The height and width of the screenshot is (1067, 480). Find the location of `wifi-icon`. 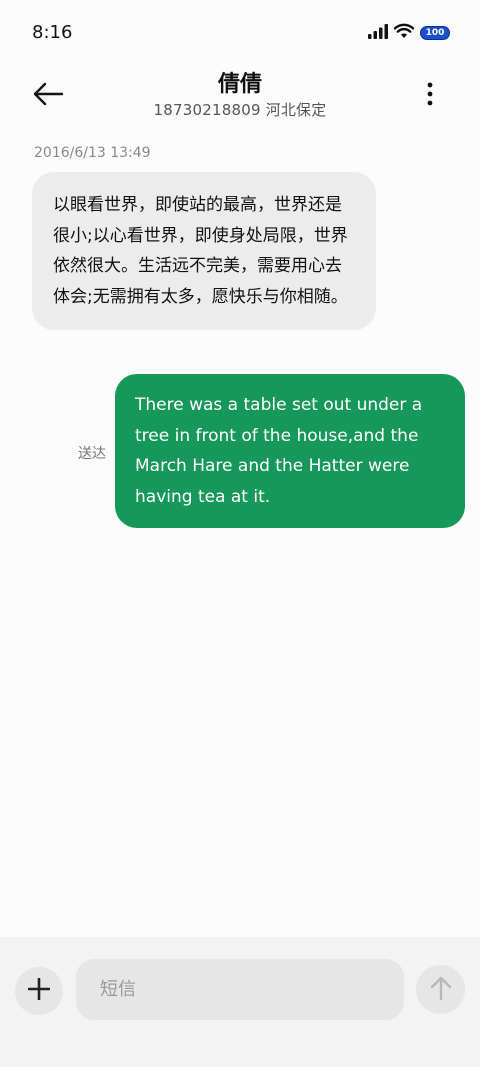

wifi-icon is located at coordinates (404, 33).